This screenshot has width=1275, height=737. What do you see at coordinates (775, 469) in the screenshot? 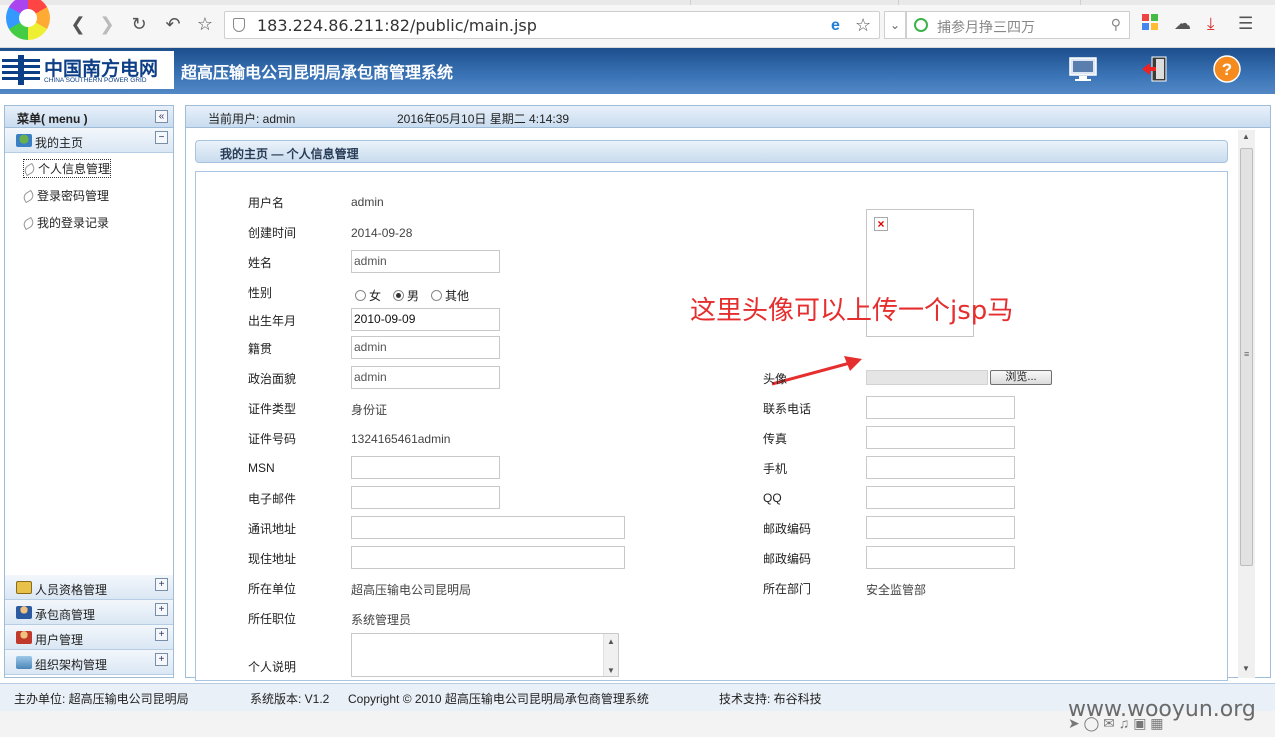
I see `mobile-label: 手机` at bounding box center [775, 469].